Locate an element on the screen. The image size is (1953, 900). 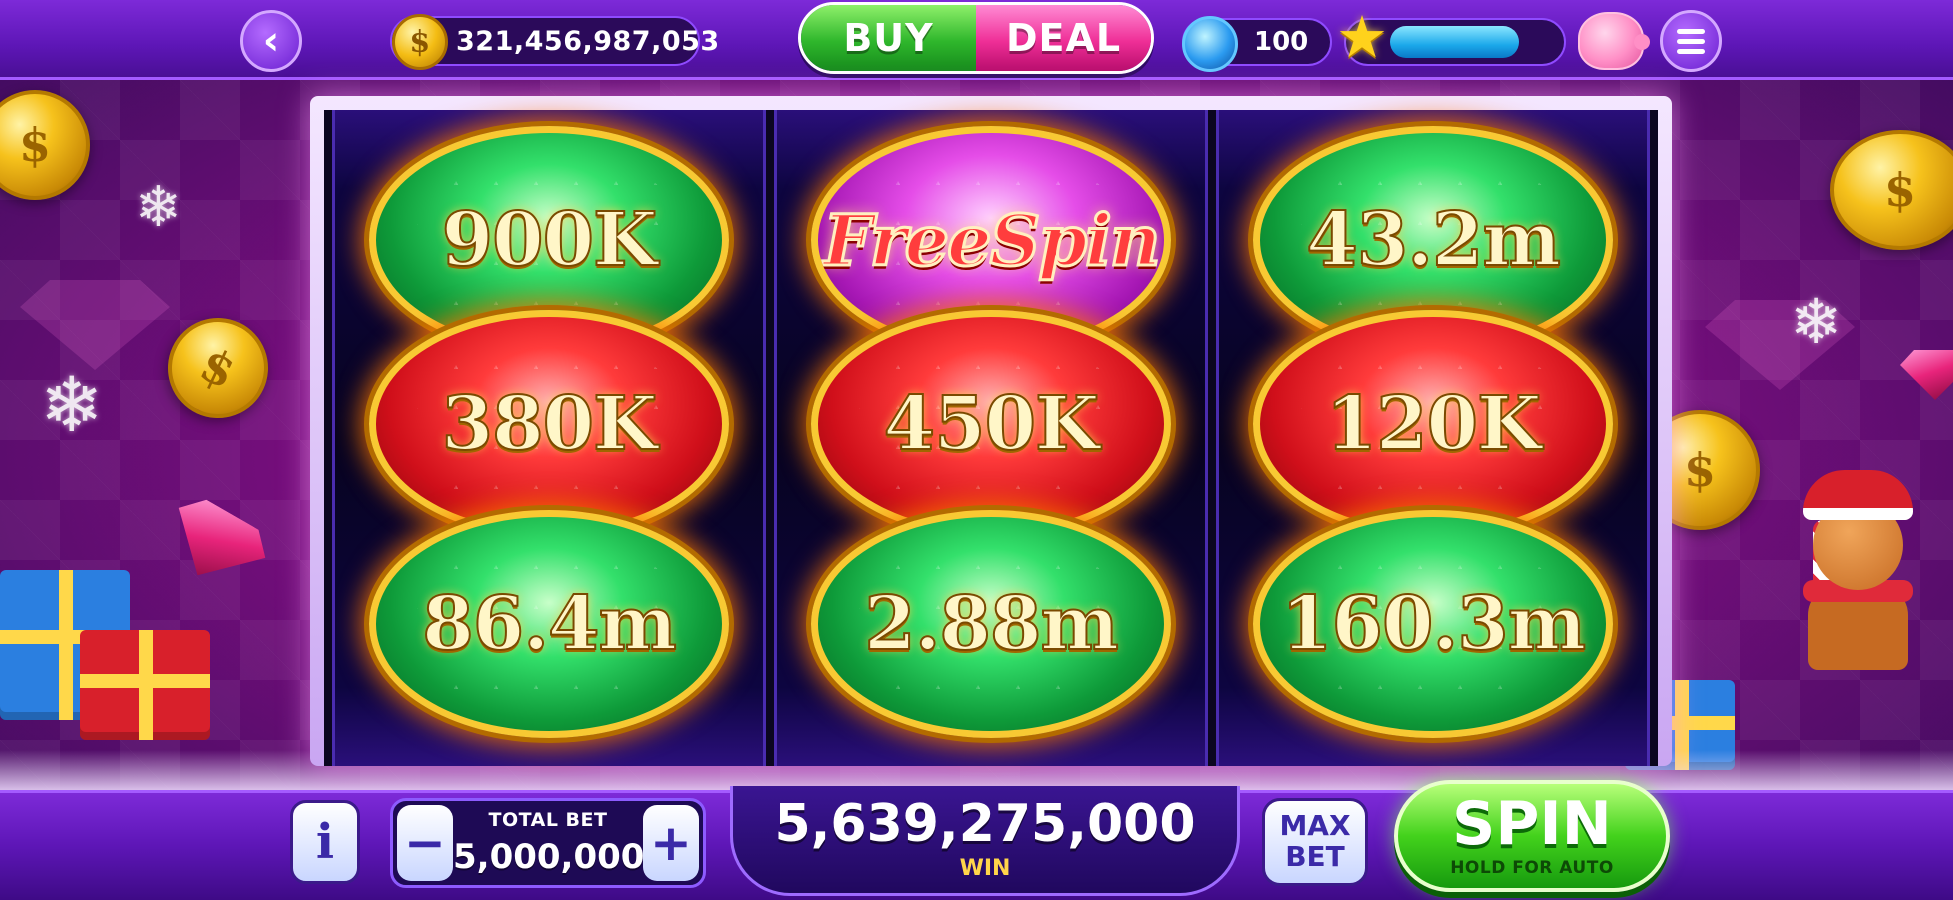
win-label: WIN is located at coordinates (985, 868).